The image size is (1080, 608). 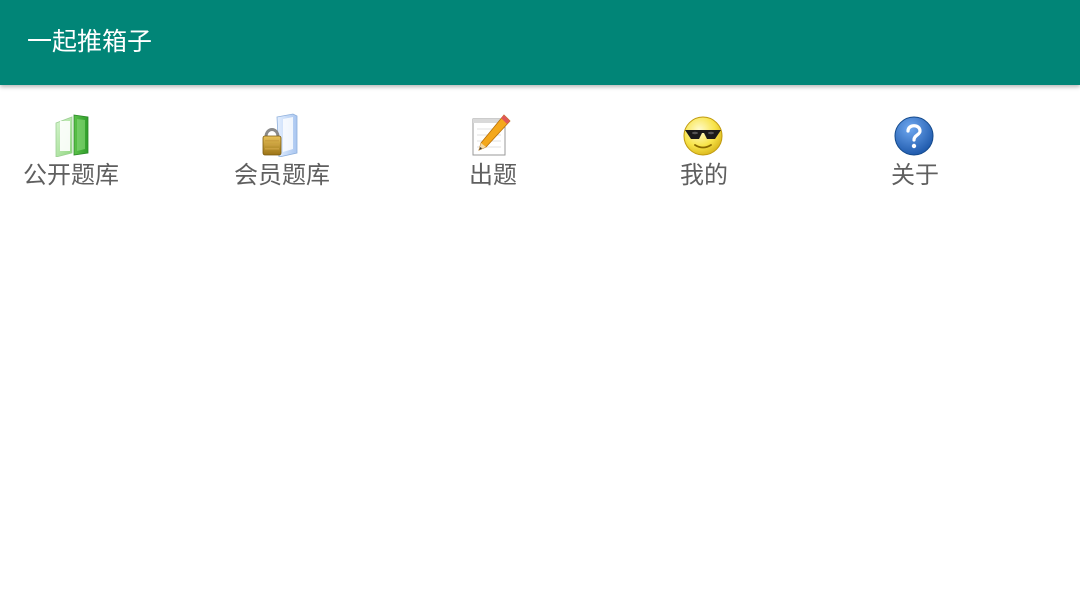 What do you see at coordinates (71, 175) in the screenshot?
I see `menu-item-label: 公开题库` at bounding box center [71, 175].